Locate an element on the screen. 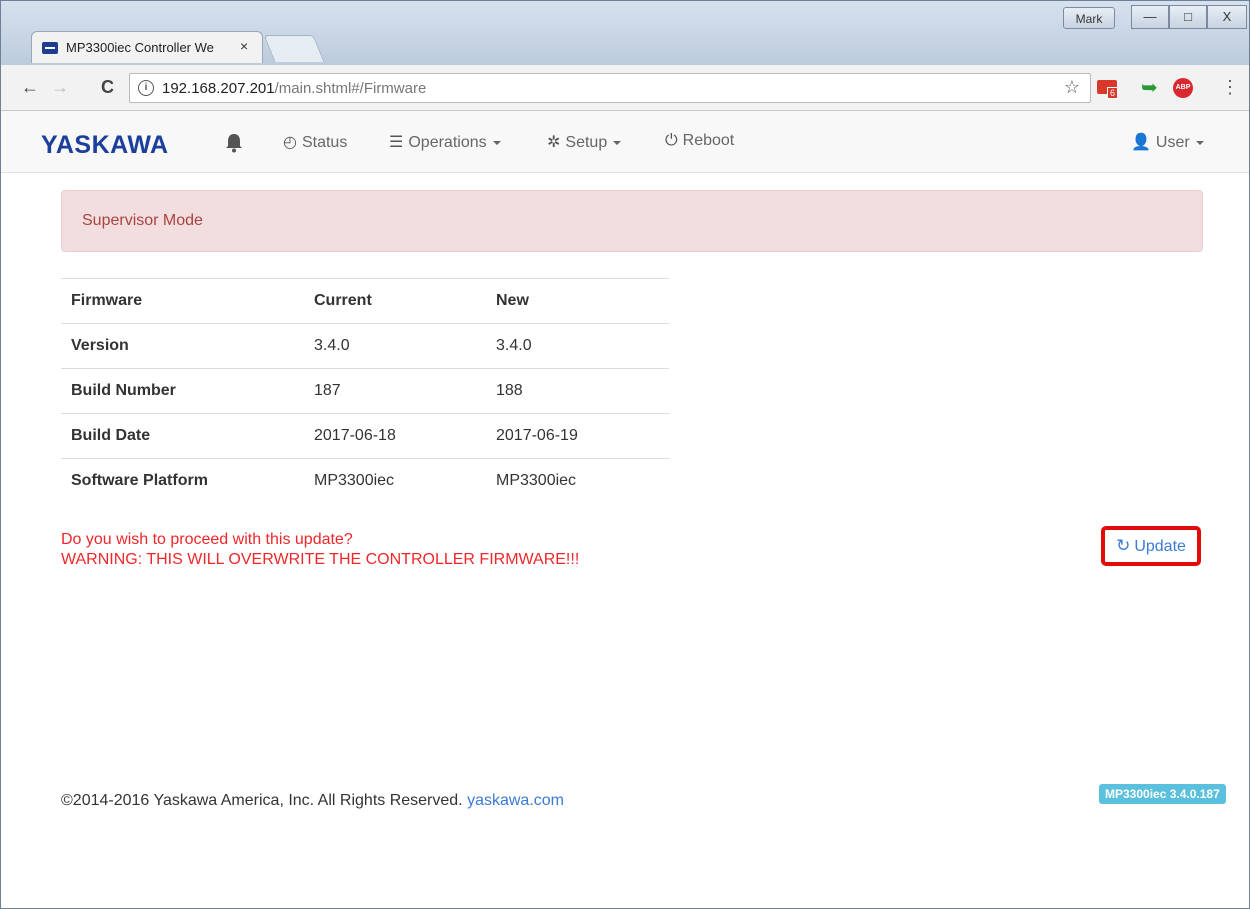  update-button: ↻ Update is located at coordinates (1151, 546).